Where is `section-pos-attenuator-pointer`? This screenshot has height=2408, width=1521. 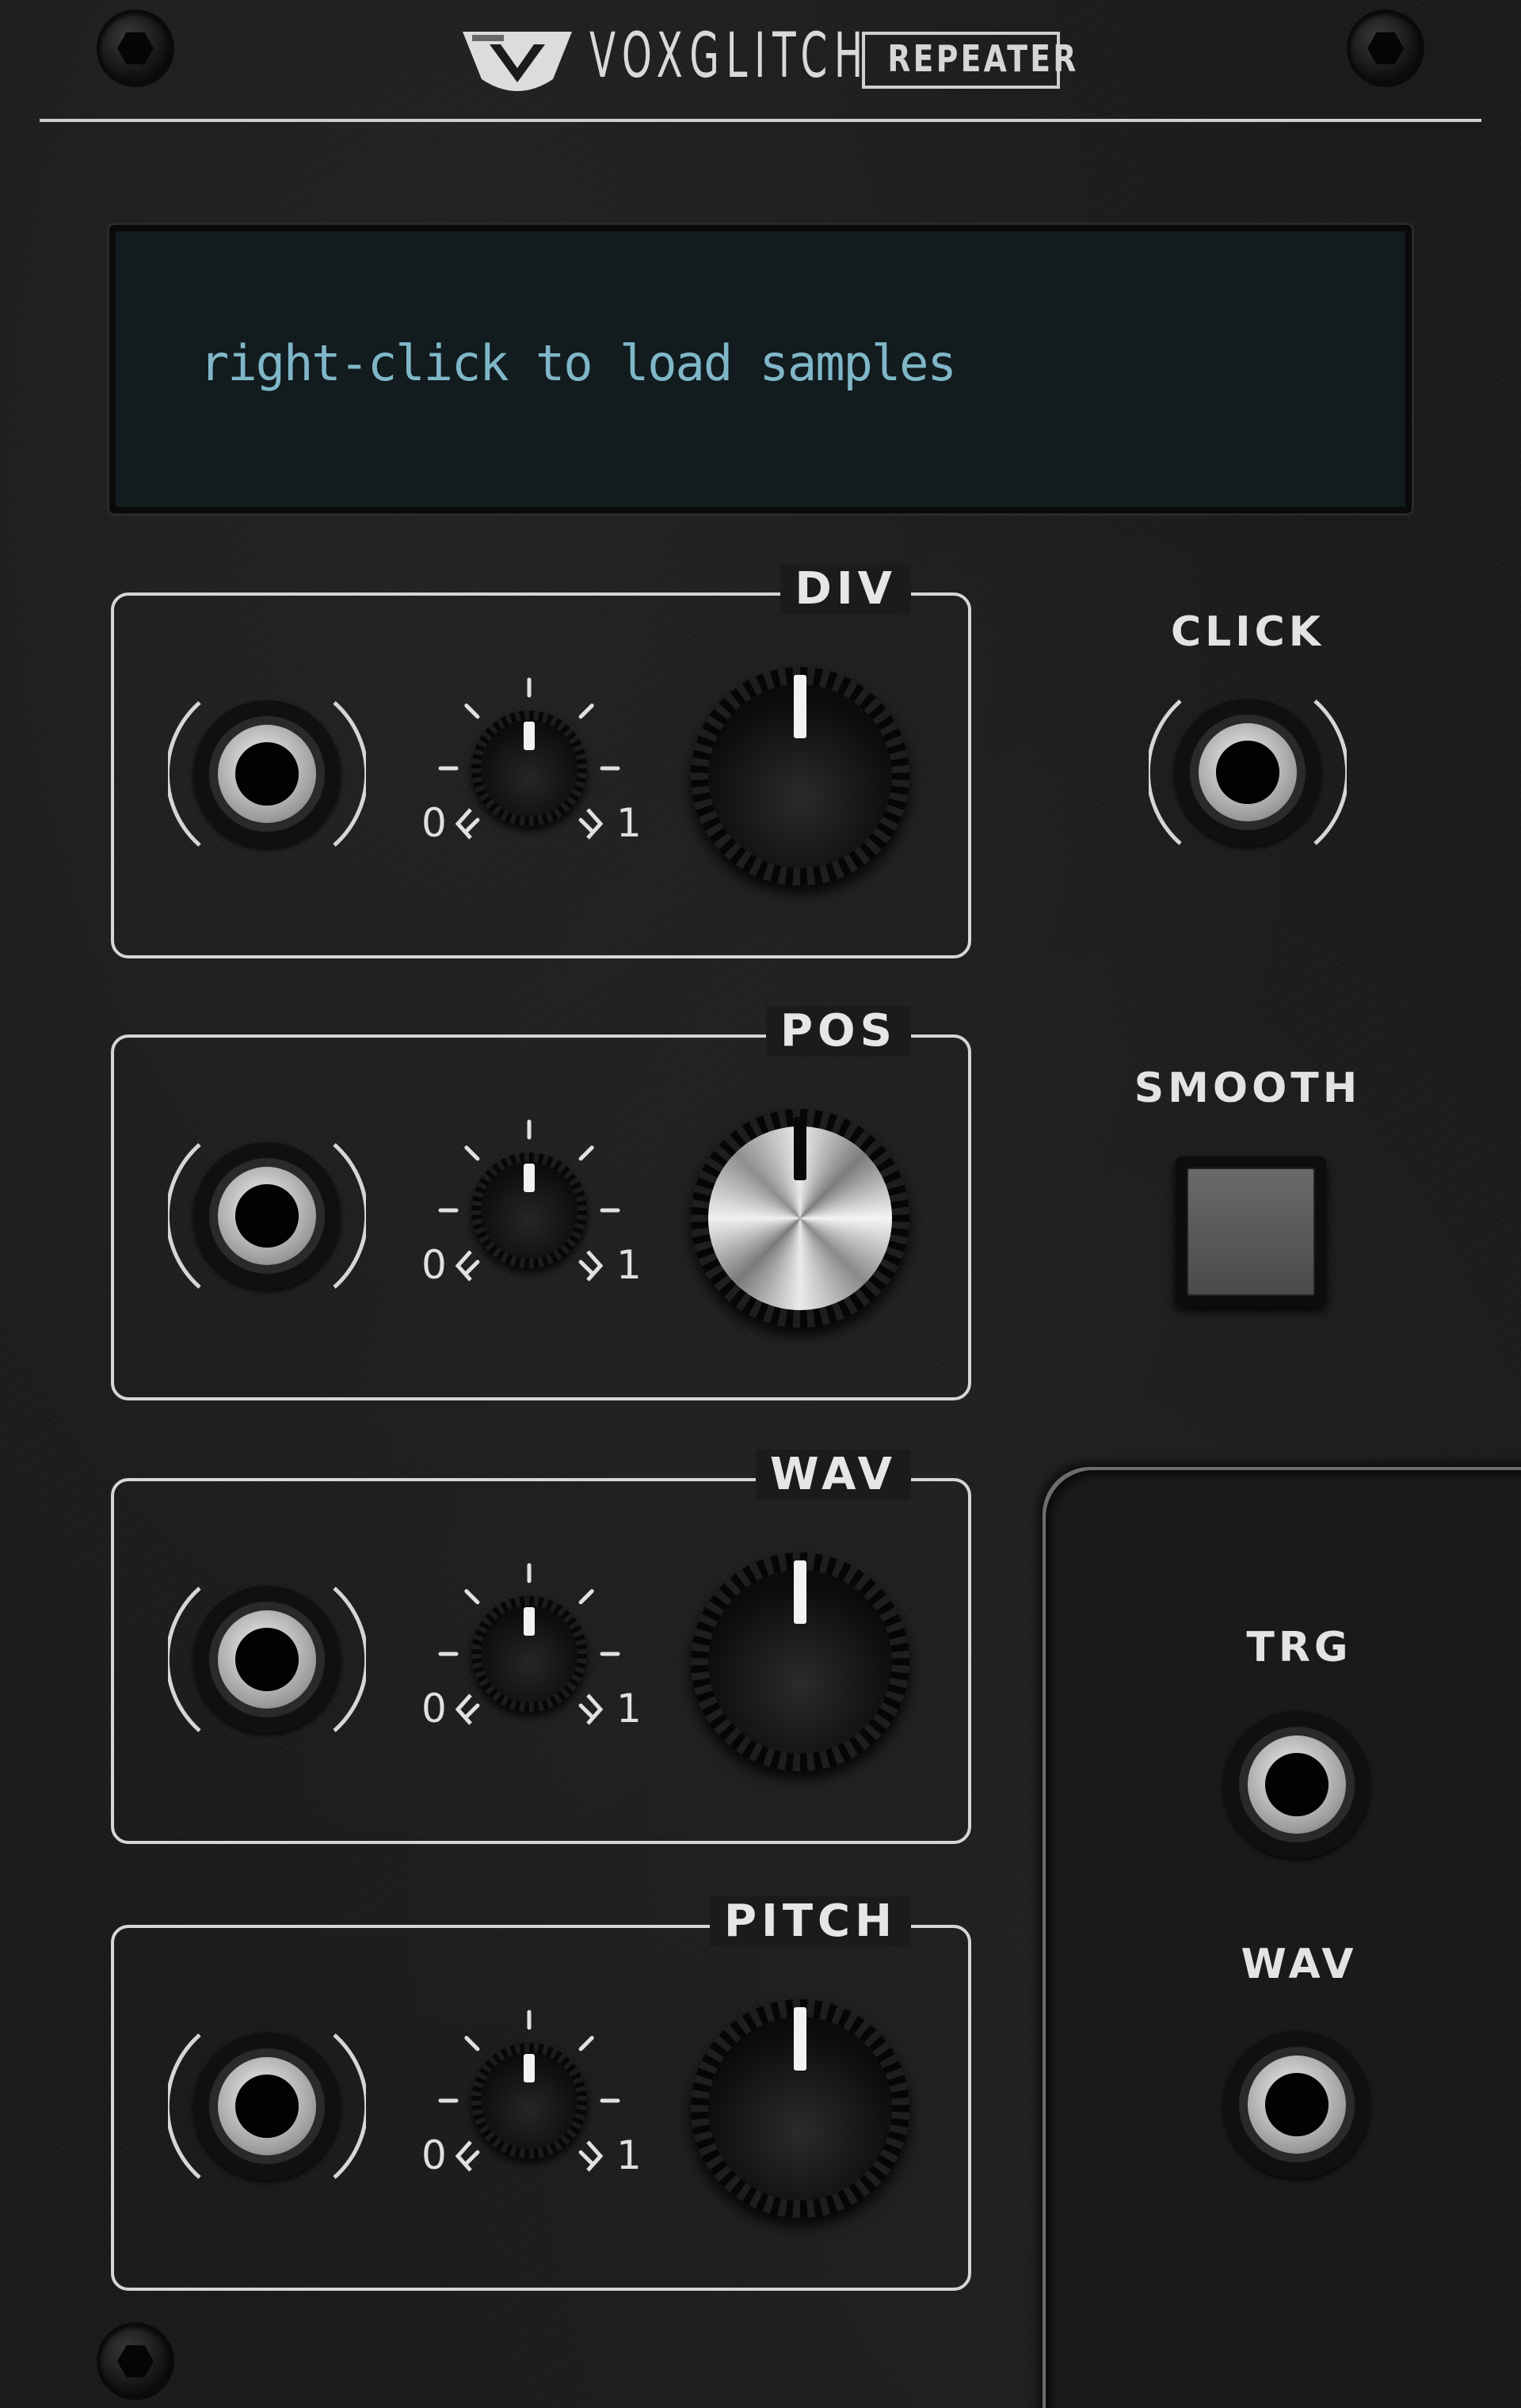
section-pos-attenuator-pointer is located at coordinates (529, 1178).